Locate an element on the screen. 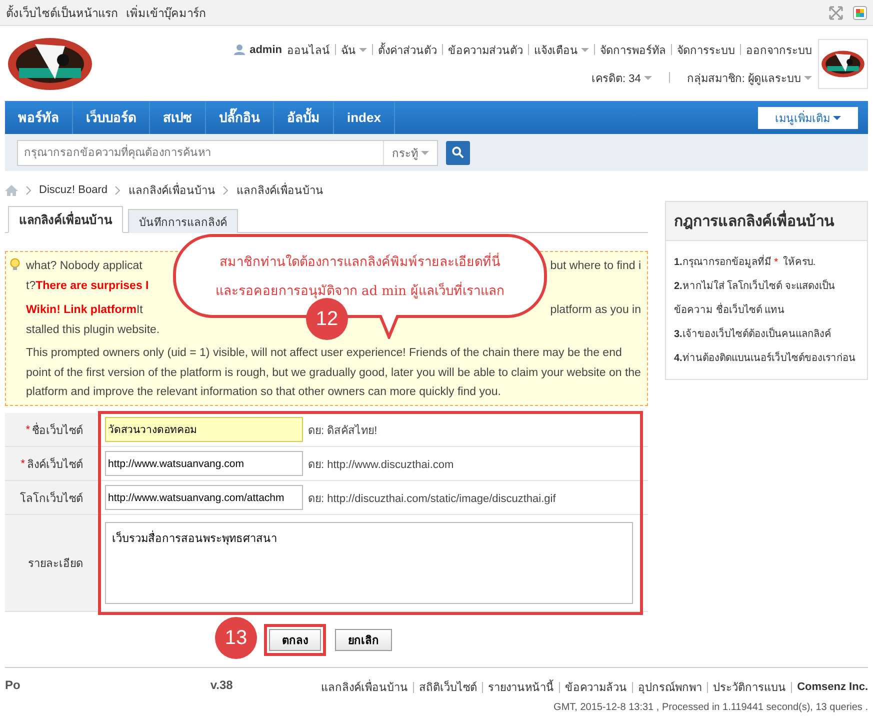  field-hint: ดย: ดิสคัสไทย! is located at coordinates (343, 430).